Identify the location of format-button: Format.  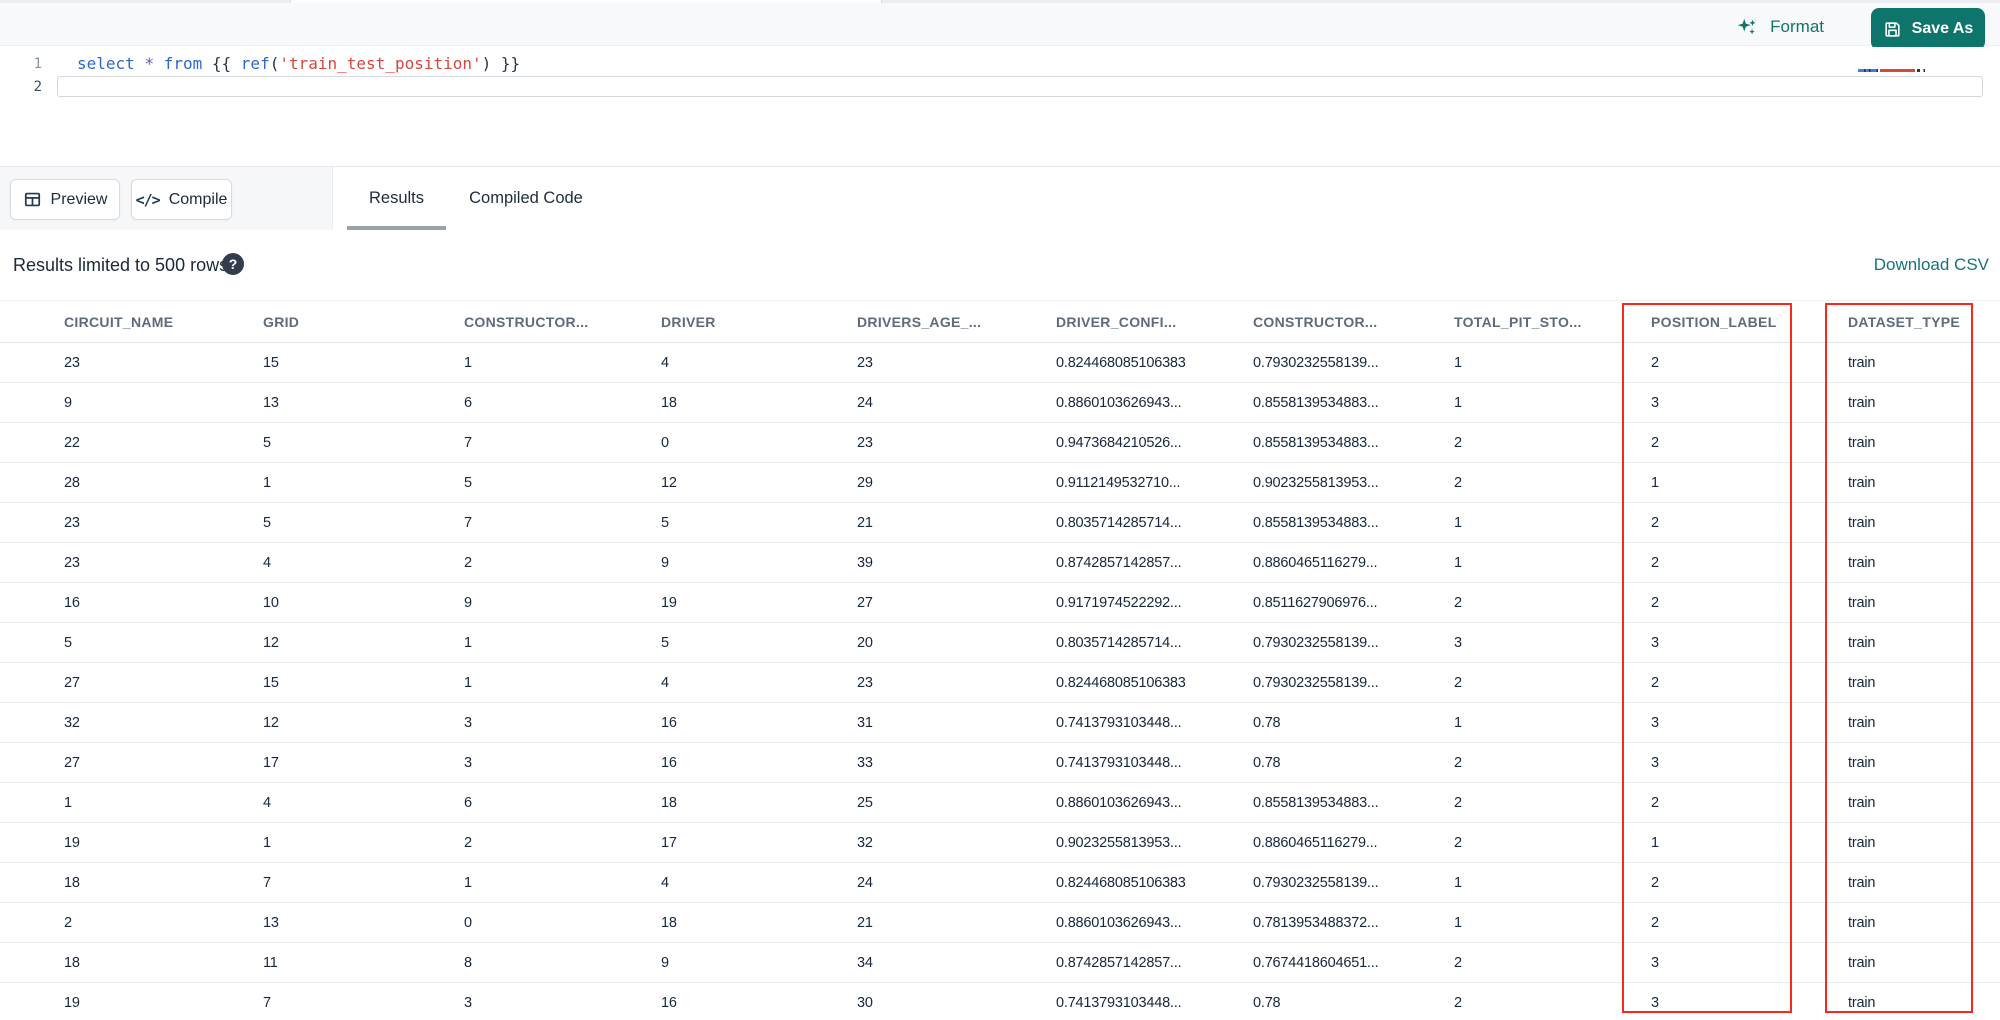
(1780, 27).